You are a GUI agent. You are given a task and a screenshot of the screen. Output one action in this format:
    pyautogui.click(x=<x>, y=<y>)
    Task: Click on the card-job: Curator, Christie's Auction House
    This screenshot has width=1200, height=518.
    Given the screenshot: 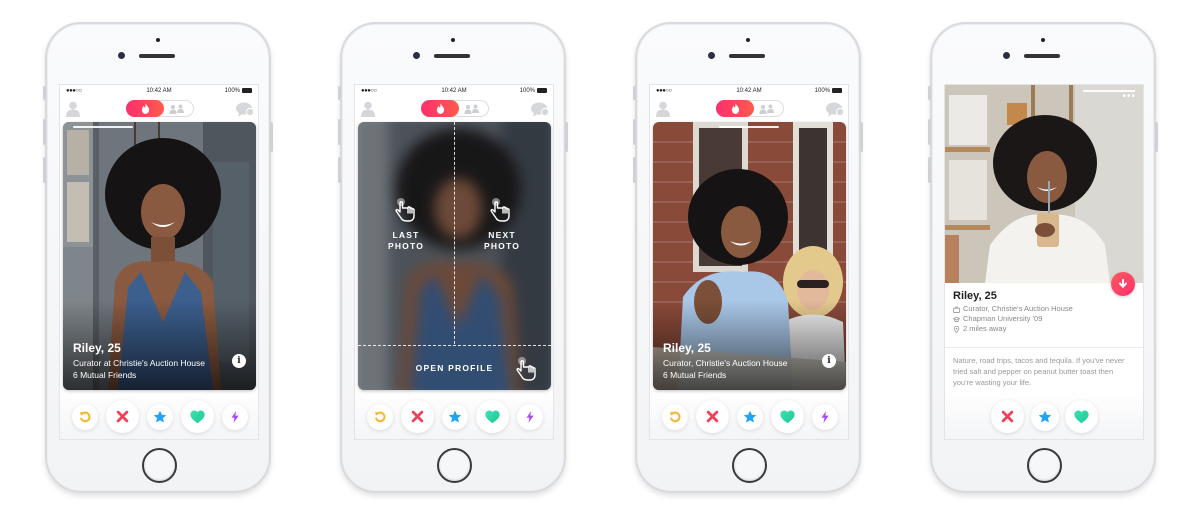 What is the action you would take?
    pyautogui.click(x=725, y=363)
    